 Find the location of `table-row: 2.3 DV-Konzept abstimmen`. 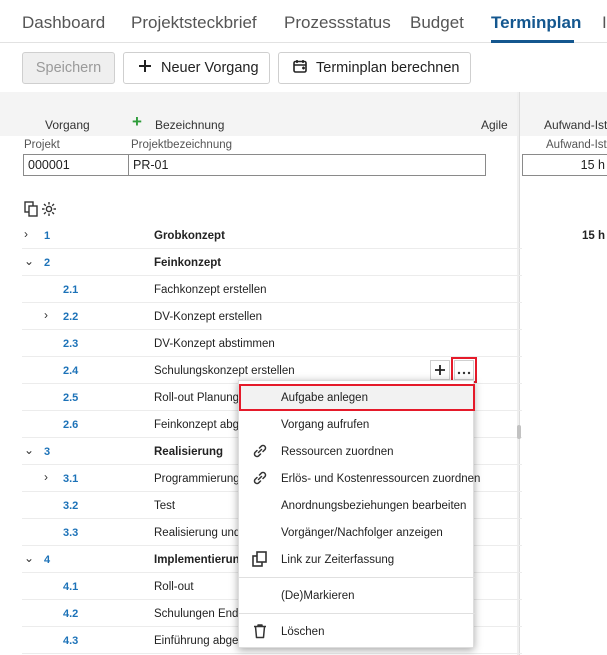

table-row: 2.3 DV-Konzept abstimmen is located at coordinates (272, 343).